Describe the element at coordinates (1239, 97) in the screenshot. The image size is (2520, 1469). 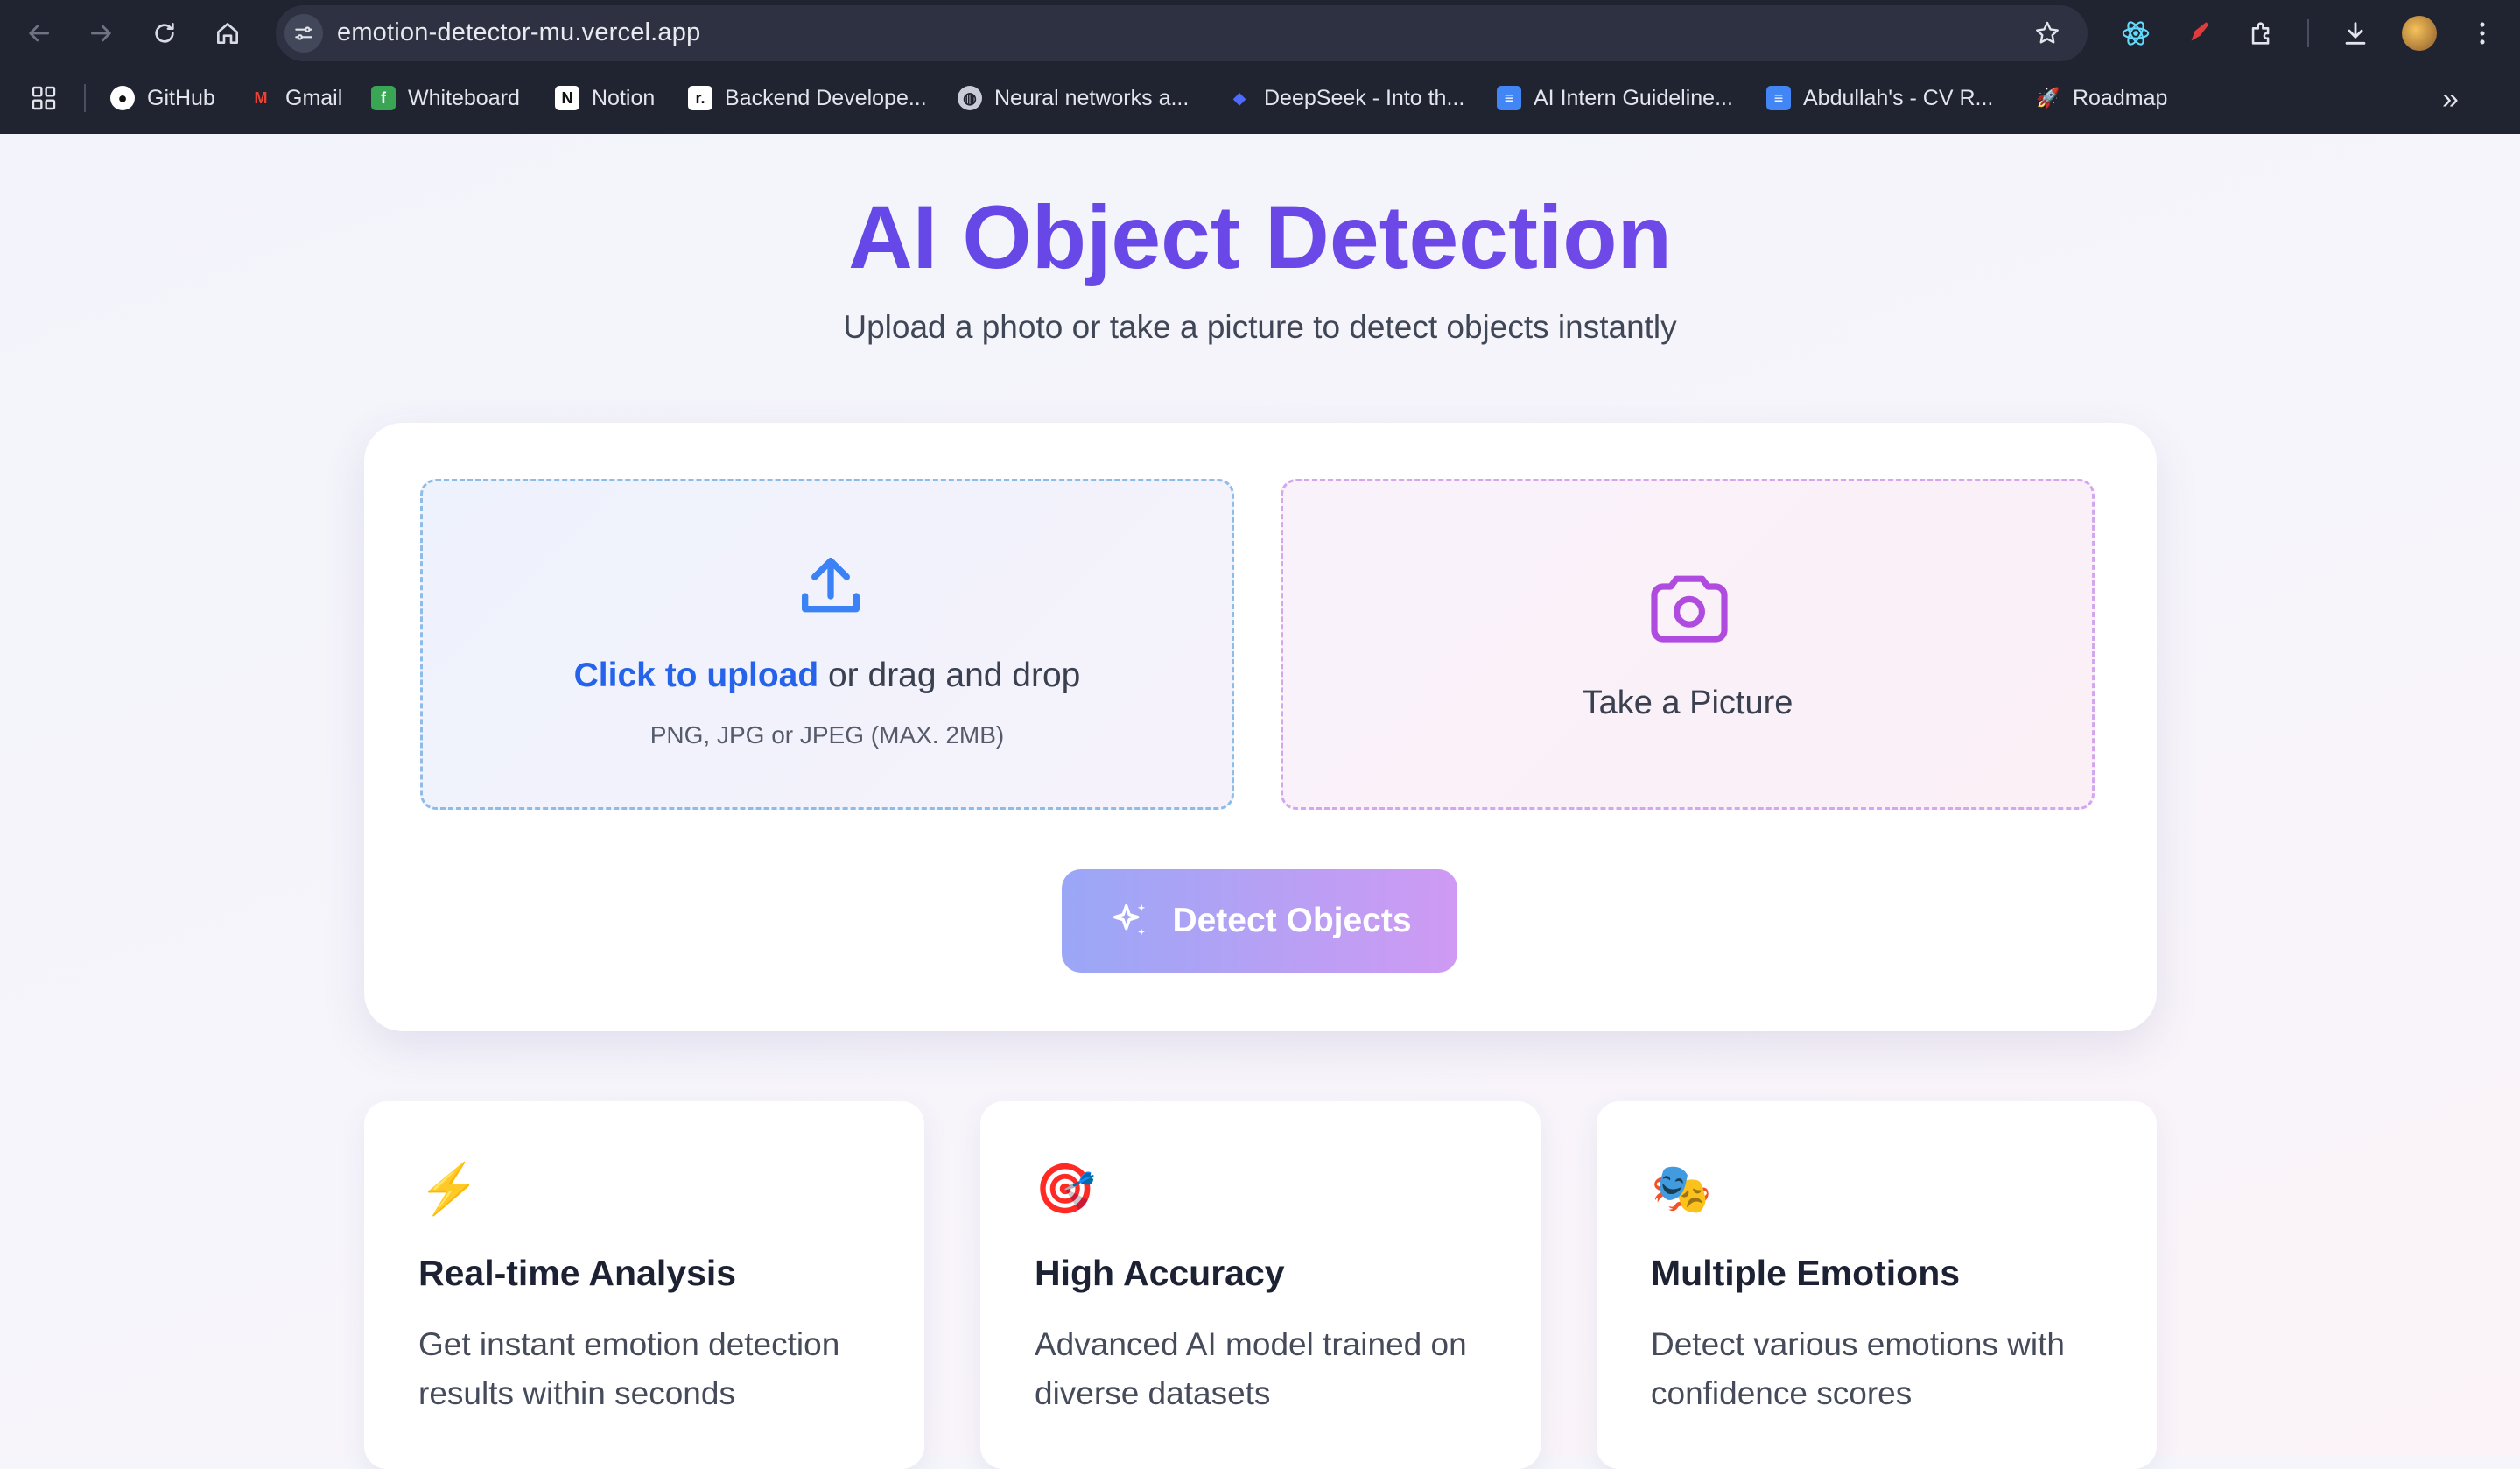
I see `deepseek-icon: ◆` at that location.